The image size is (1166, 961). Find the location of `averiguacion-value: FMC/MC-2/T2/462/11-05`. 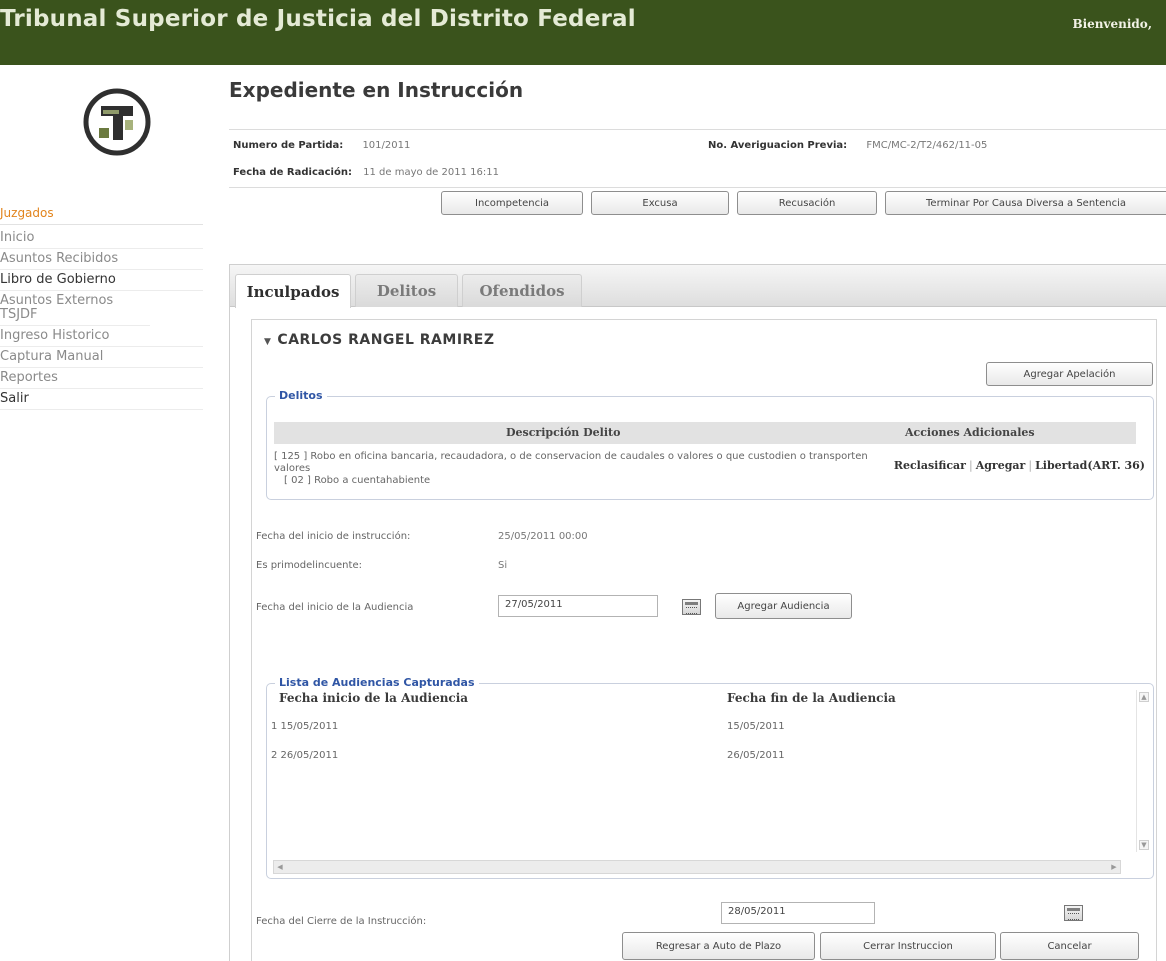

averiguacion-value: FMC/MC-2/T2/462/11-05 is located at coordinates (927, 145).